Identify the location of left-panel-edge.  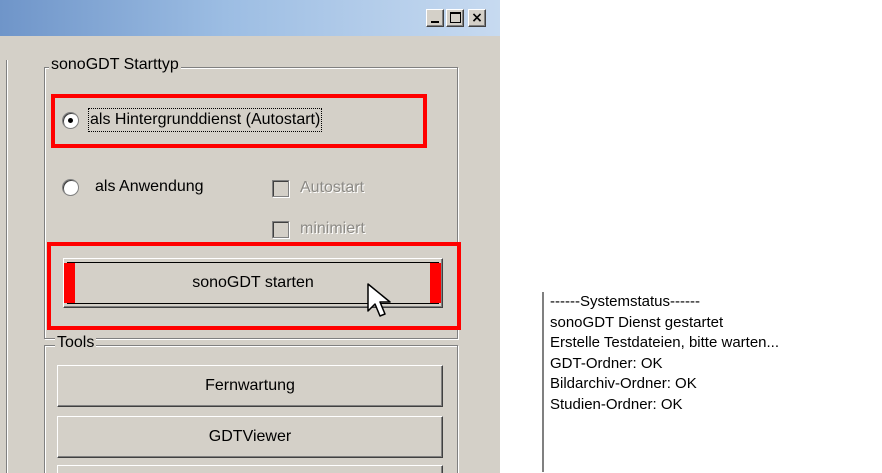
(3, 266).